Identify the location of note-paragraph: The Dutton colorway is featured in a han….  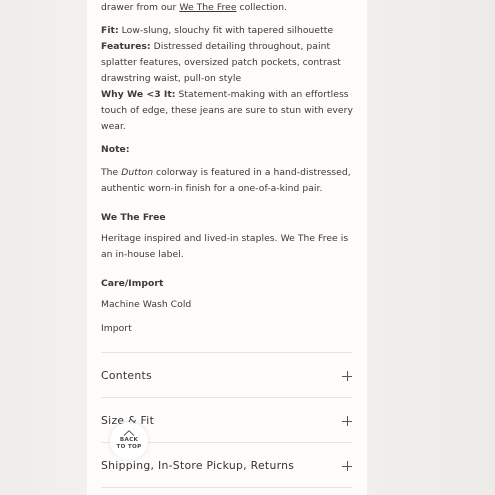
(227, 181).